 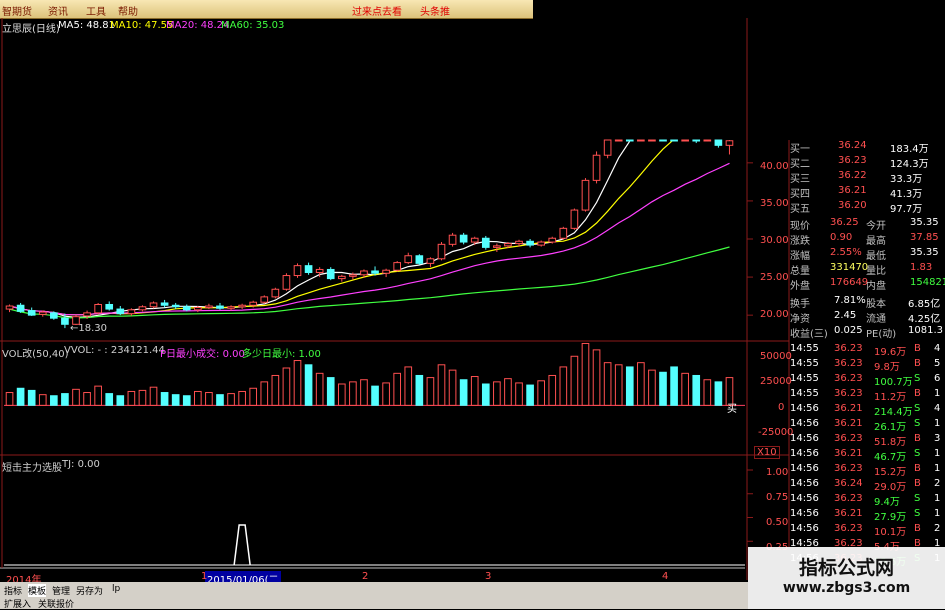 What do you see at coordinates (925, 330) in the screenshot?
I see `stat-value: 1081.3` at bounding box center [925, 330].